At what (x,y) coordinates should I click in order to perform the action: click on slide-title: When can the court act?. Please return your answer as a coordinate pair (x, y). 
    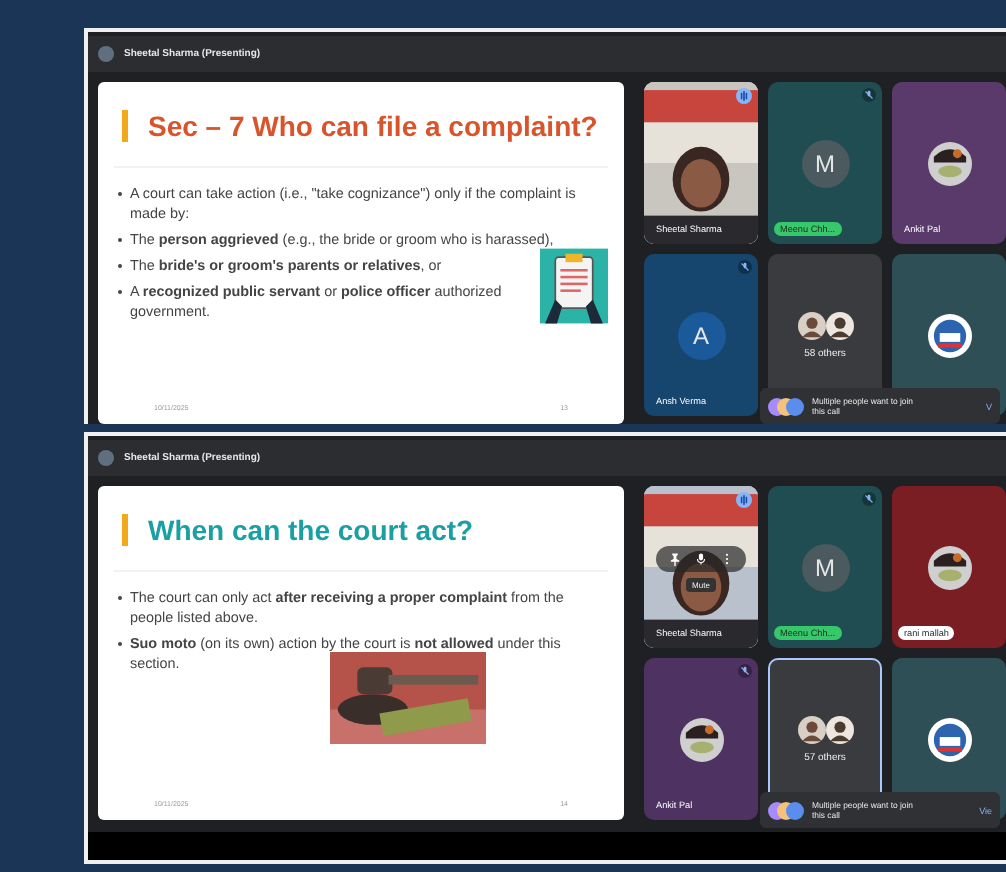
    Looking at the image, I should click on (311, 530).